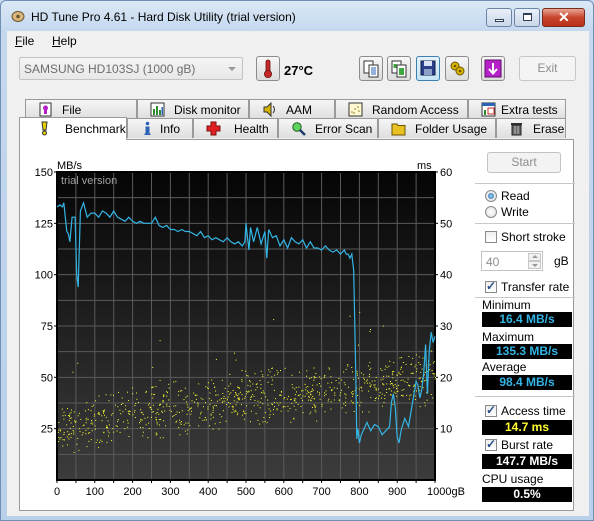 This screenshot has width=594, height=521. What do you see at coordinates (437, 128) in the screenshot?
I see `tab-folder-usage: Folder Usage` at bounding box center [437, 128].